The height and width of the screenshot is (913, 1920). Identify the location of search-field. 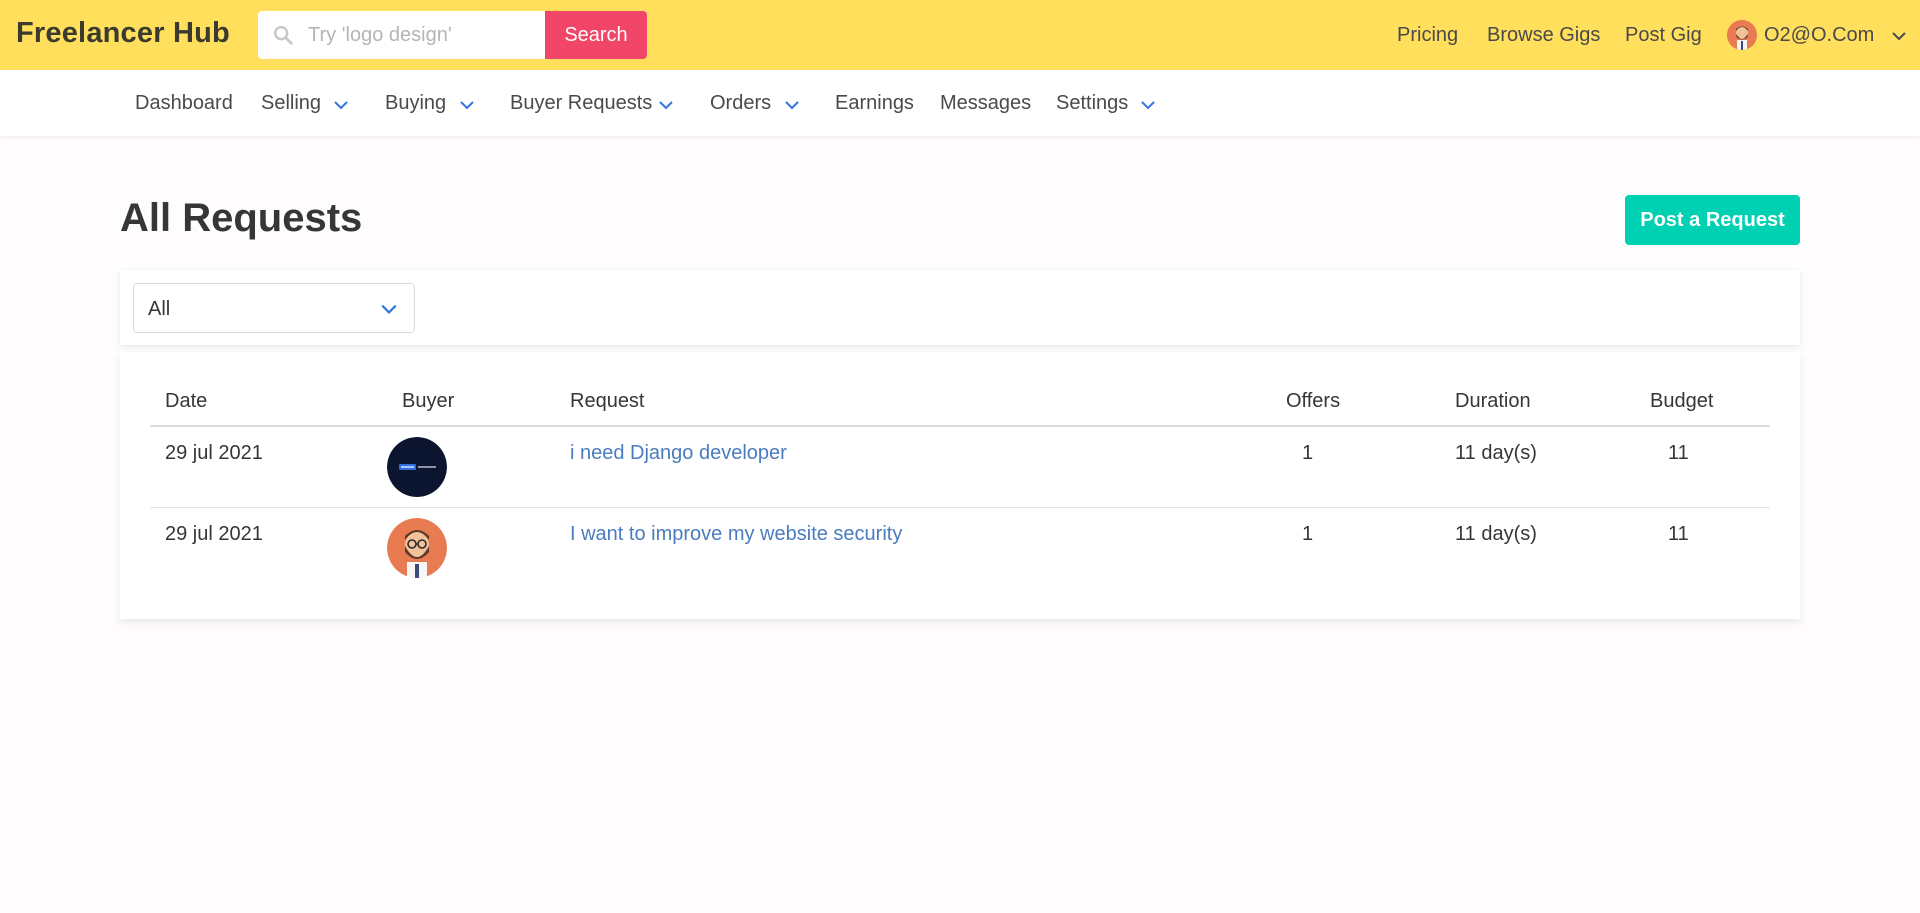
(401, 35).